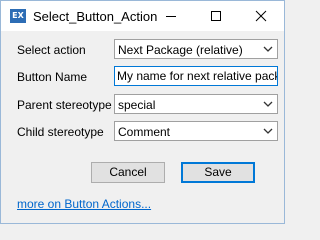 The width and height of the screenshot is (320, 240). What do you see at coordinates (180, 50) in the screenshot?
I see `select-action-value: Next Package (relative)` at bounding box center [180, 50].